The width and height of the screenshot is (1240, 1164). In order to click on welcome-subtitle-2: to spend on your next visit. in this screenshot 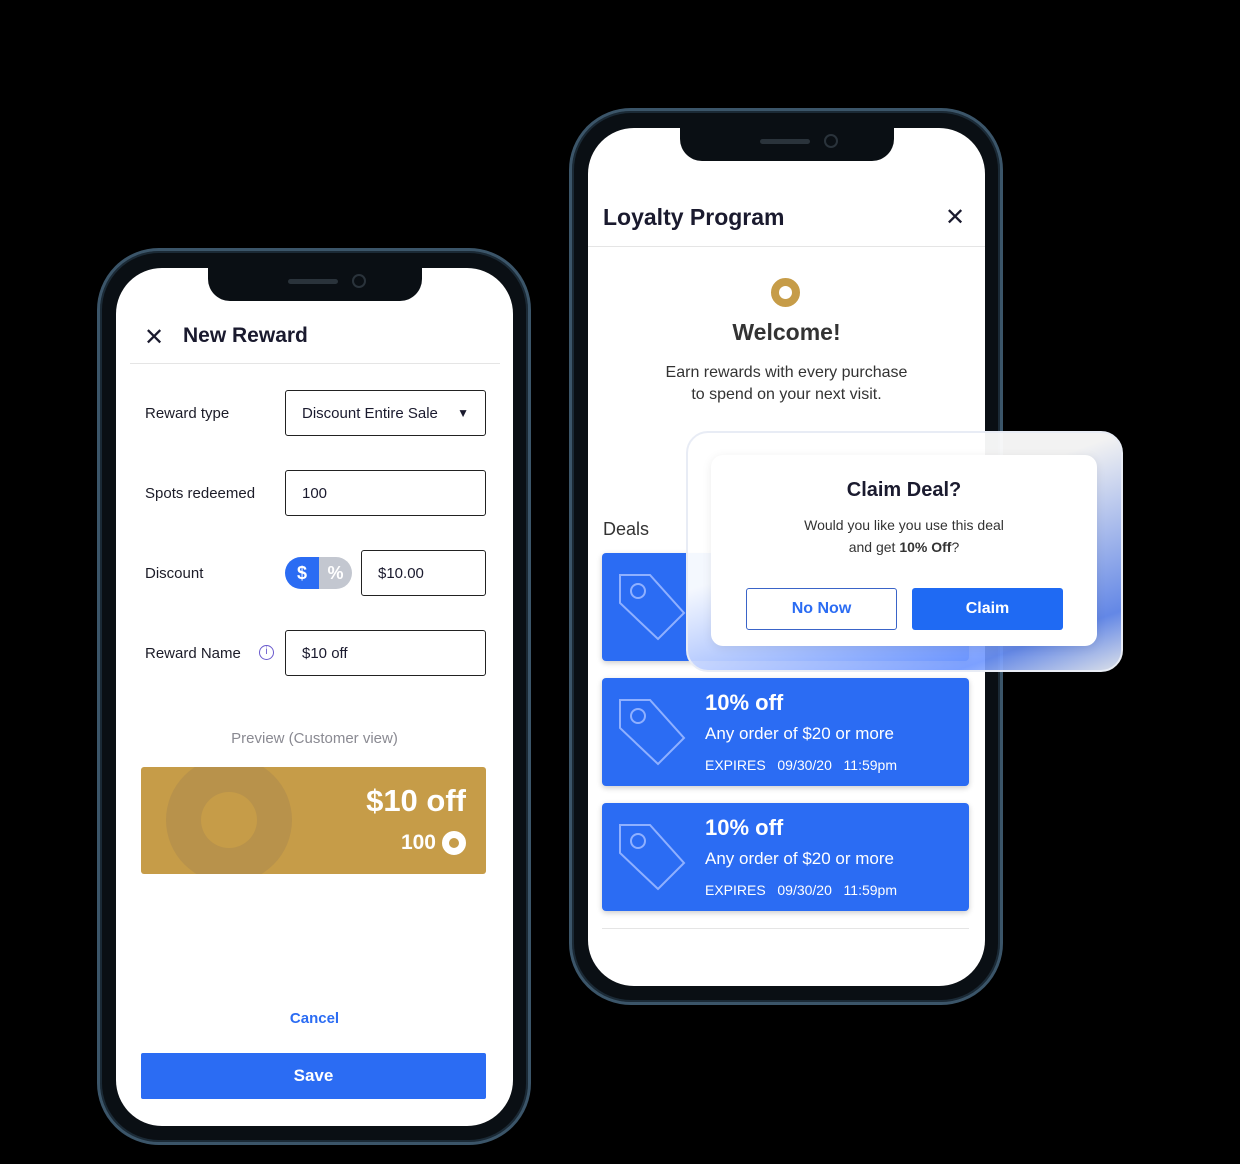, I will do `click(786, 394)`.